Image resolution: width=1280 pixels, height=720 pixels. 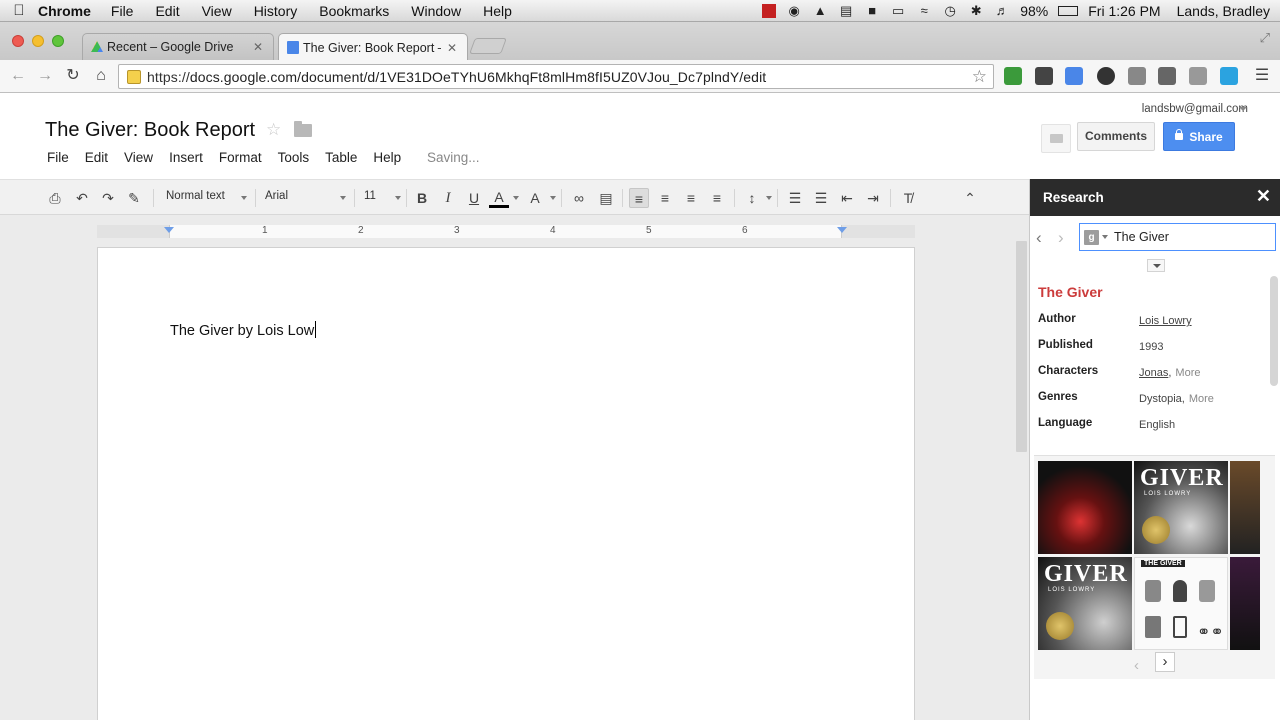 What do you see at coordinates (18, 41) in the screenshot?
I see `close-window-button` at bounding box center [18, 41].